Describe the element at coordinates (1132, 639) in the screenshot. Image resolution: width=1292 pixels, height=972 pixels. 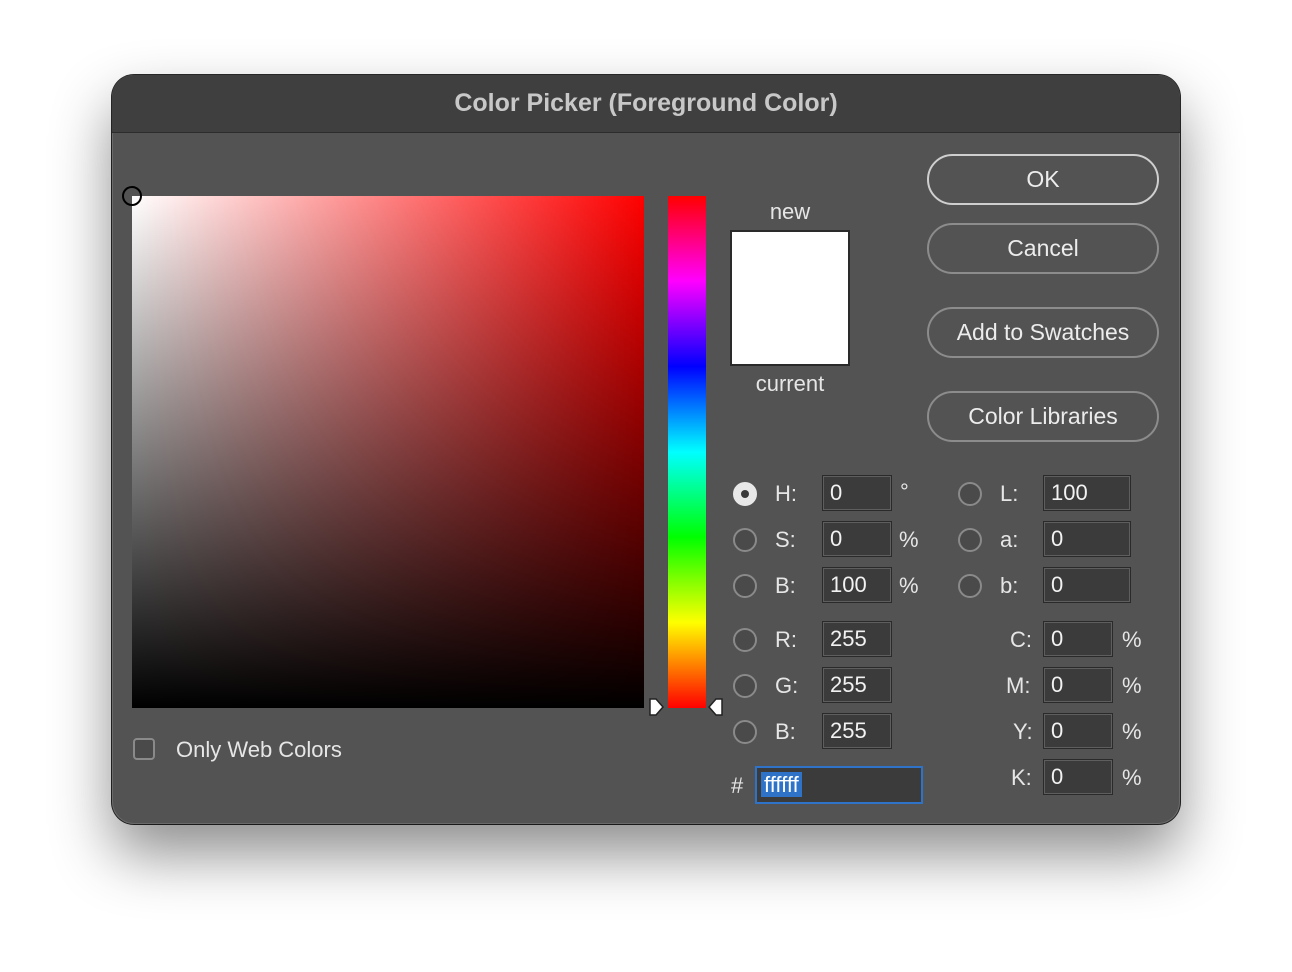
I see `cyan-unit: %` at that location.